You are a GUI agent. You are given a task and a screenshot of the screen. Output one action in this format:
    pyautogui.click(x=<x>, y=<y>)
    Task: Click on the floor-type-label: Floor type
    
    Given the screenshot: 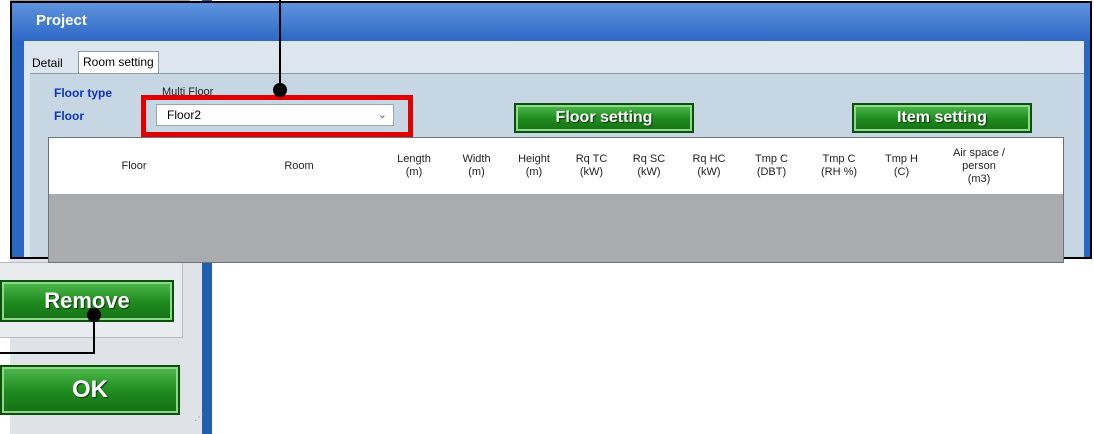 What is the action you would take?
    pyautogui.click(x=83, y=93)
    